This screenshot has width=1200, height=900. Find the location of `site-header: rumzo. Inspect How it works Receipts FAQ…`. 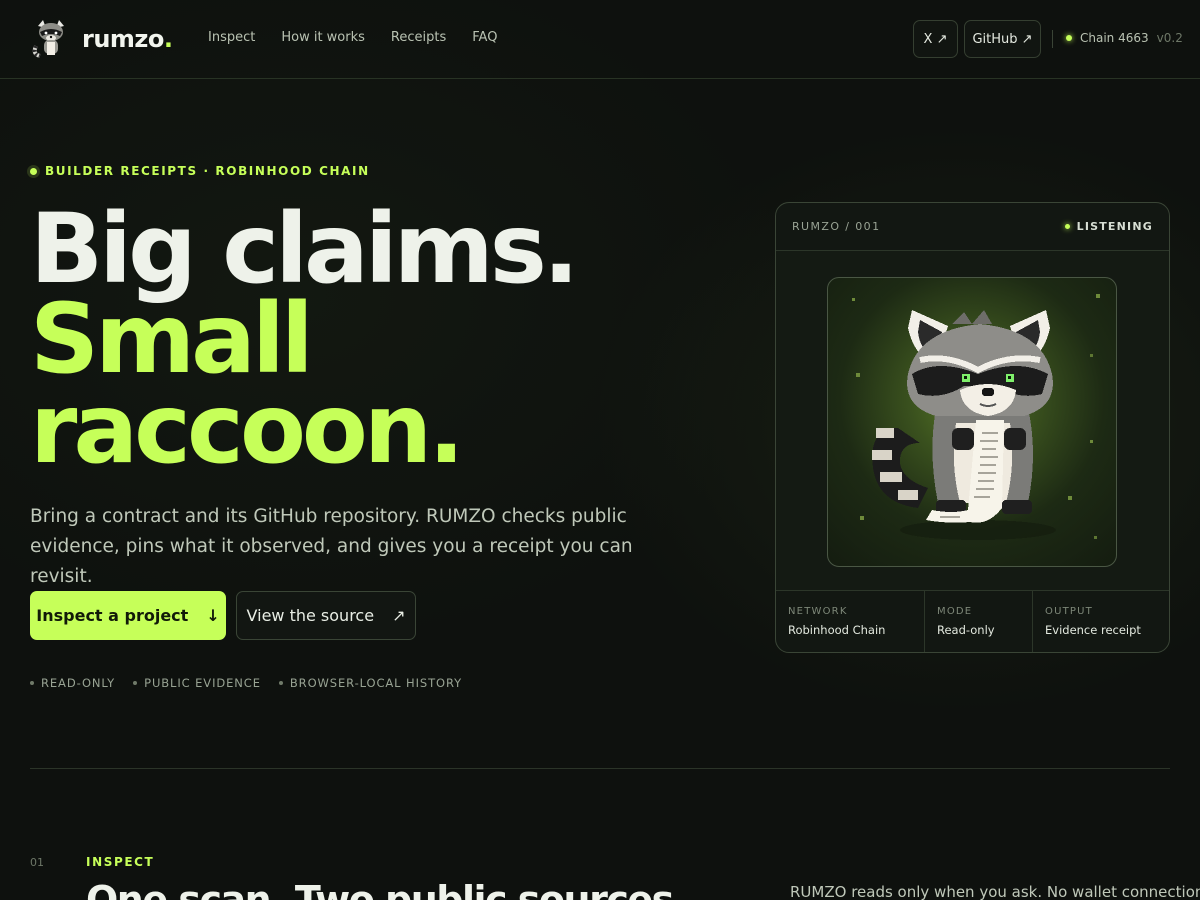

site-header: rumzo. Inspect How it works Receipts FAQ… is located at coordinates (600, 39).